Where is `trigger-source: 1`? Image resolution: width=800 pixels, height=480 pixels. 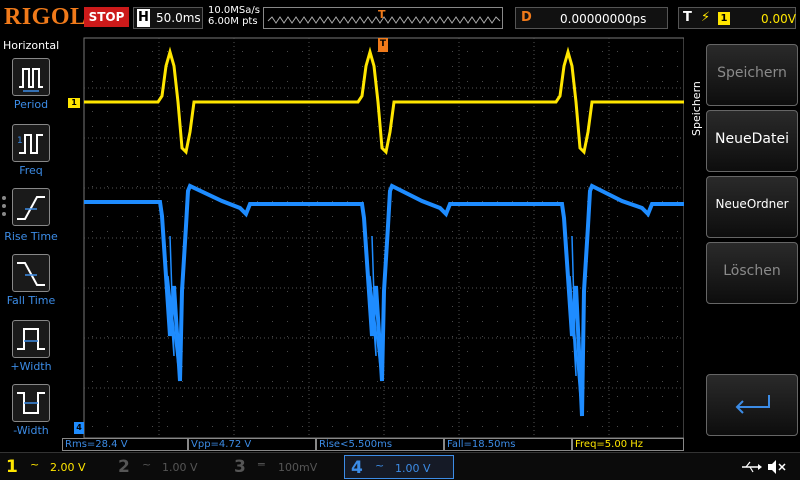
trigger-source: 1 is located at coordinates (724, 18).